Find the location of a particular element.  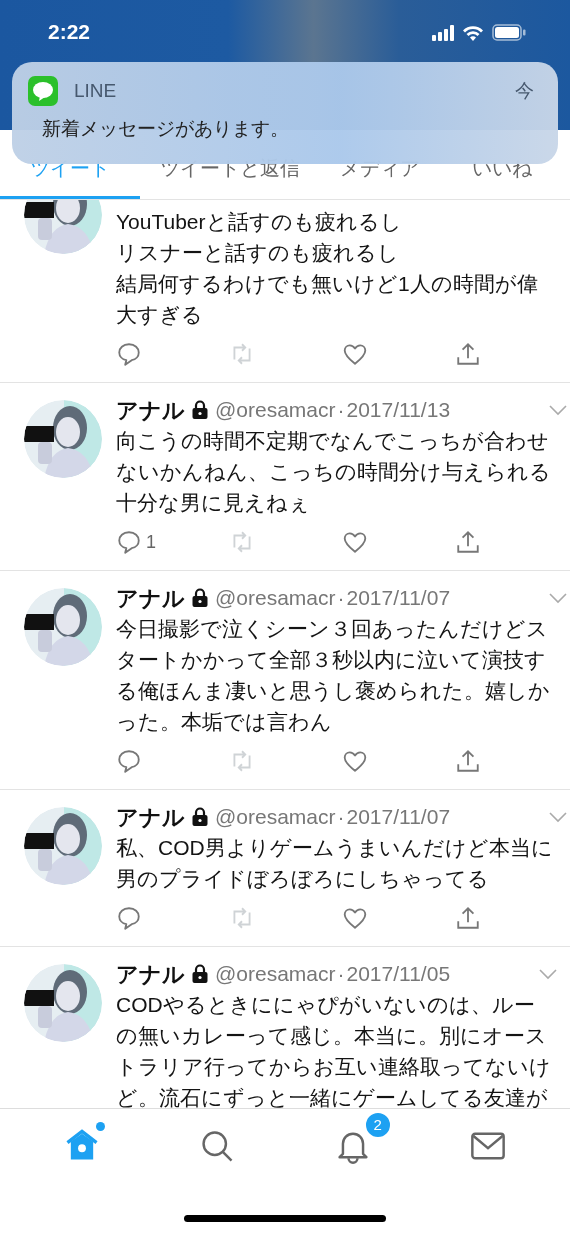

wifi-icon is located at coordinates (473, 32).